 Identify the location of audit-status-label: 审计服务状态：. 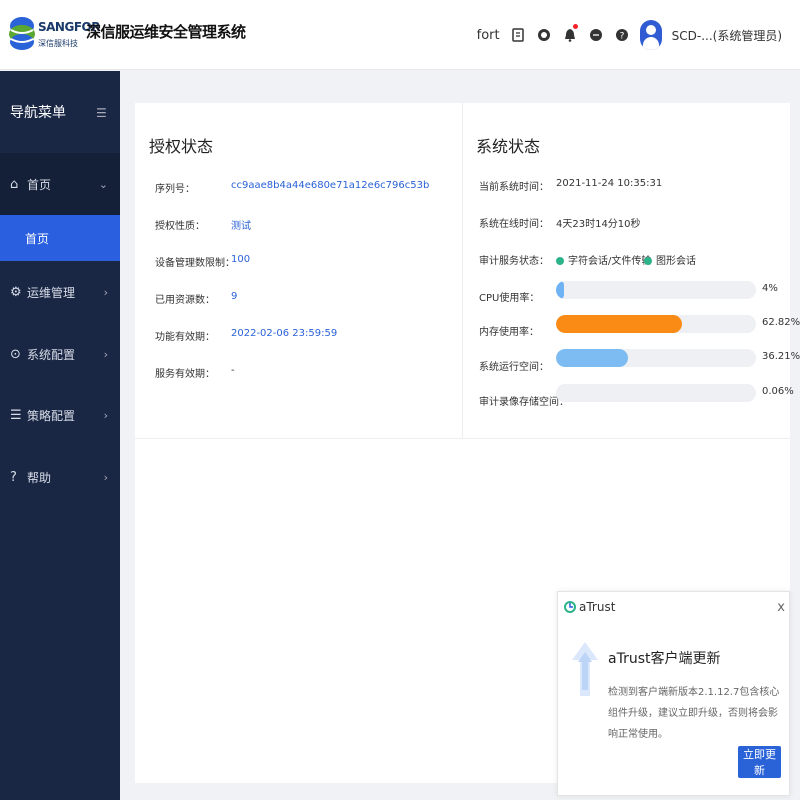
(514, 261).